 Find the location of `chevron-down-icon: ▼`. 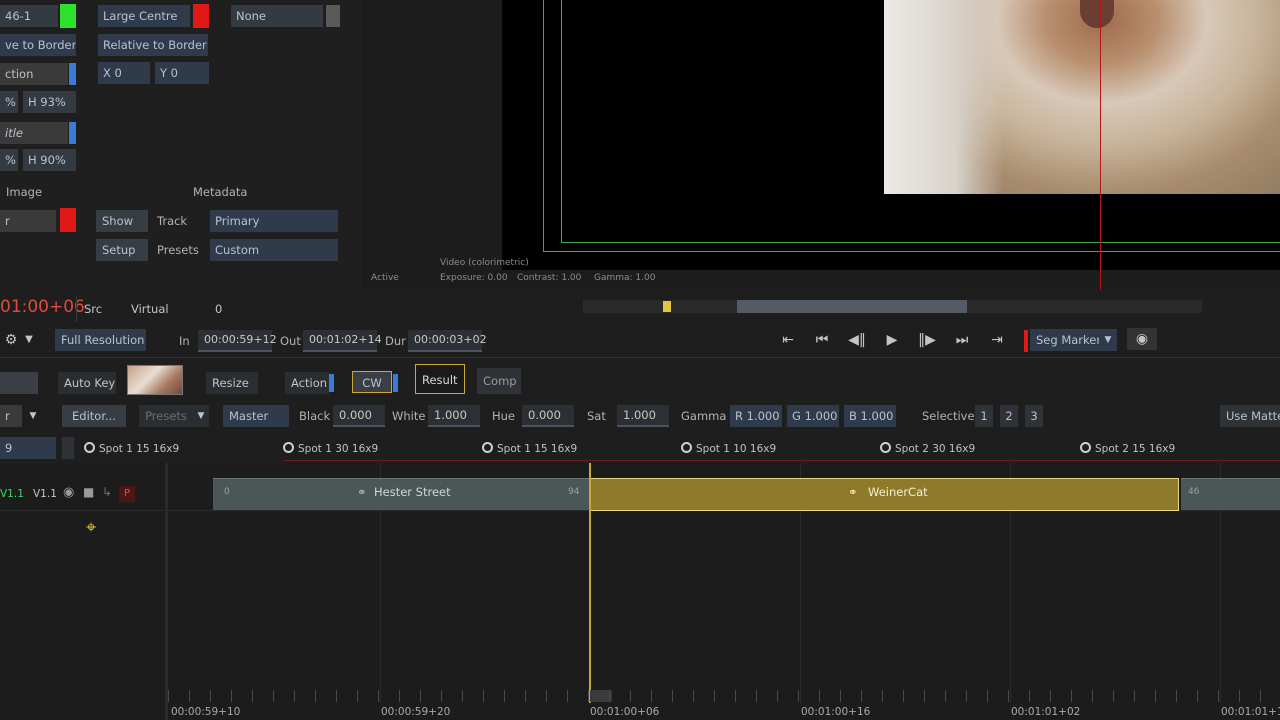

chevron-down-icon: ▼ is located at coordinates (29, 340).